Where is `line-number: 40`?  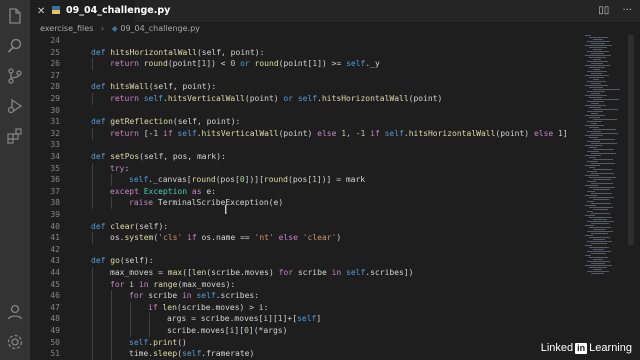
line-number: 40 is located at coordinates (55, 226).